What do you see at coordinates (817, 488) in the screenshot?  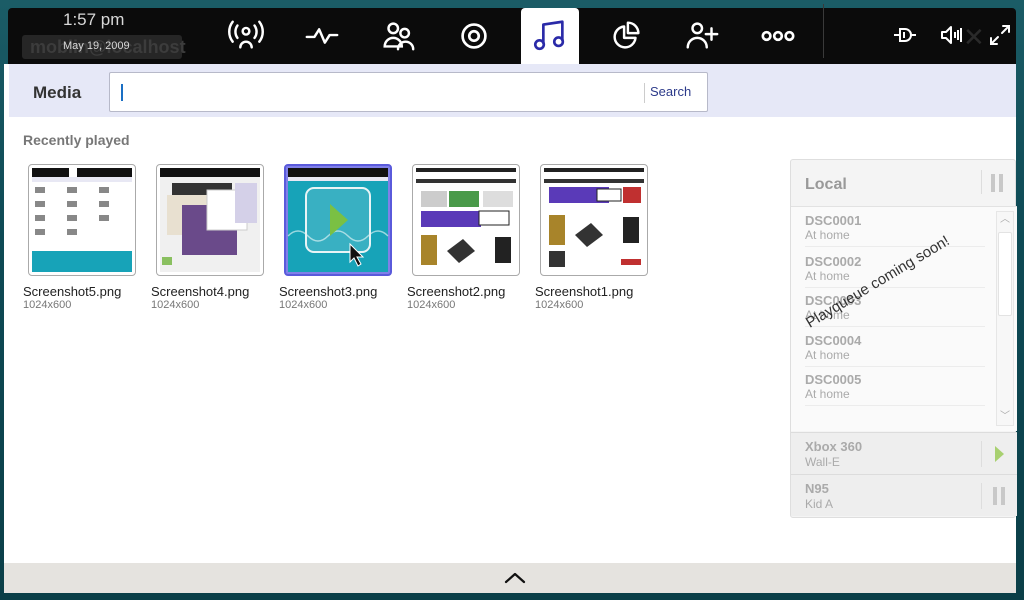 I see `device-title: N95` at bounding box center [817, 488].